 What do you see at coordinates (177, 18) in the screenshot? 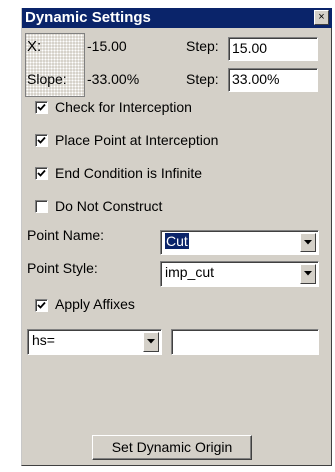
I see `title-bar: Dynamic Settings ×` at bounding box center [177, 18].